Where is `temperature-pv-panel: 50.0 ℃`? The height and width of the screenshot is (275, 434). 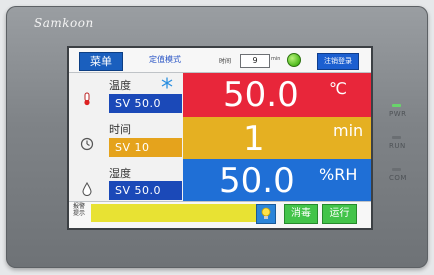 temperature-pv-panel: 50.0 ℃ is located at coordinates (277, 95).